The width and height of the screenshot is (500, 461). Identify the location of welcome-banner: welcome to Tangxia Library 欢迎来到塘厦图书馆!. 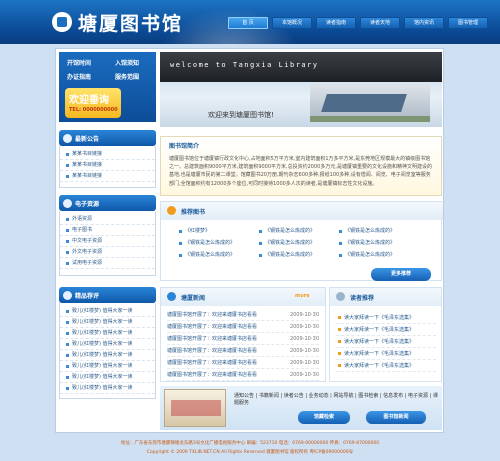
(301, 89).